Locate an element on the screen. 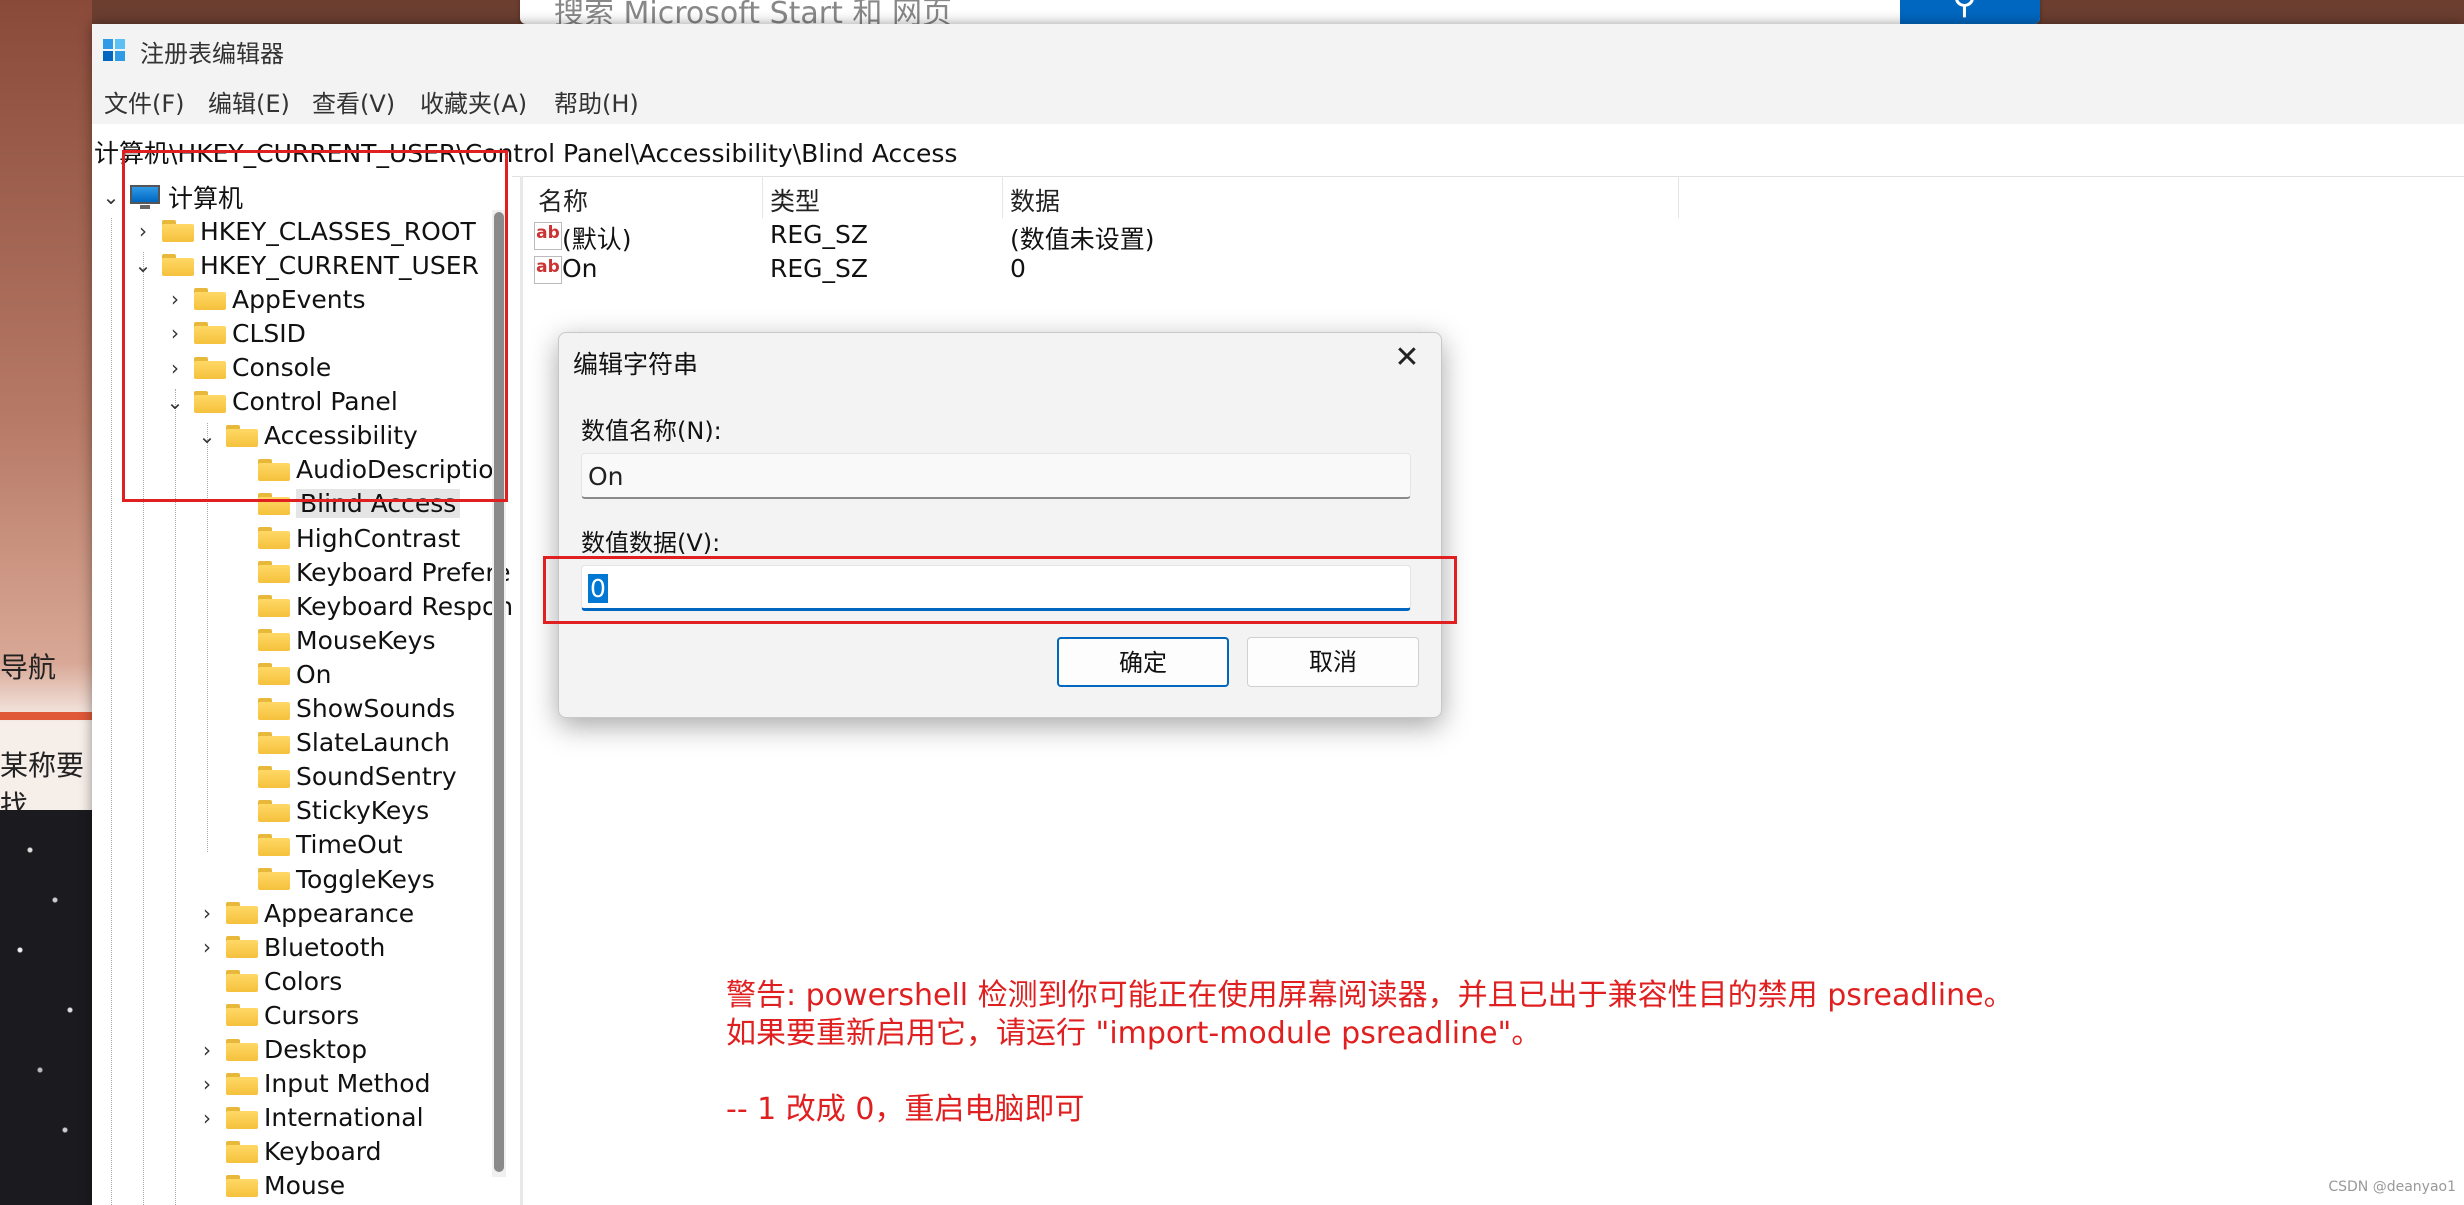 The width and height of the screenshot is (2464, 1205). tree-item-label: Input Method is located at coordinates (347, 1084).